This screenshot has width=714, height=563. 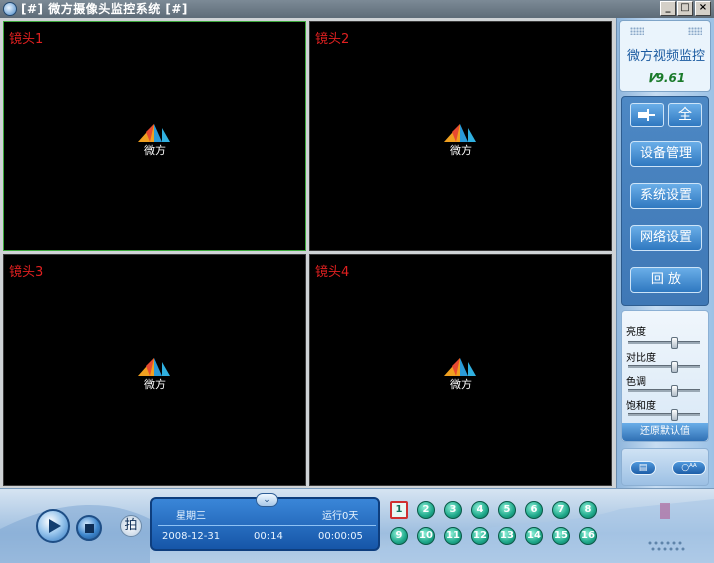 I want to click on version-label: 𝑽9.61, so click(x=667, y=78).